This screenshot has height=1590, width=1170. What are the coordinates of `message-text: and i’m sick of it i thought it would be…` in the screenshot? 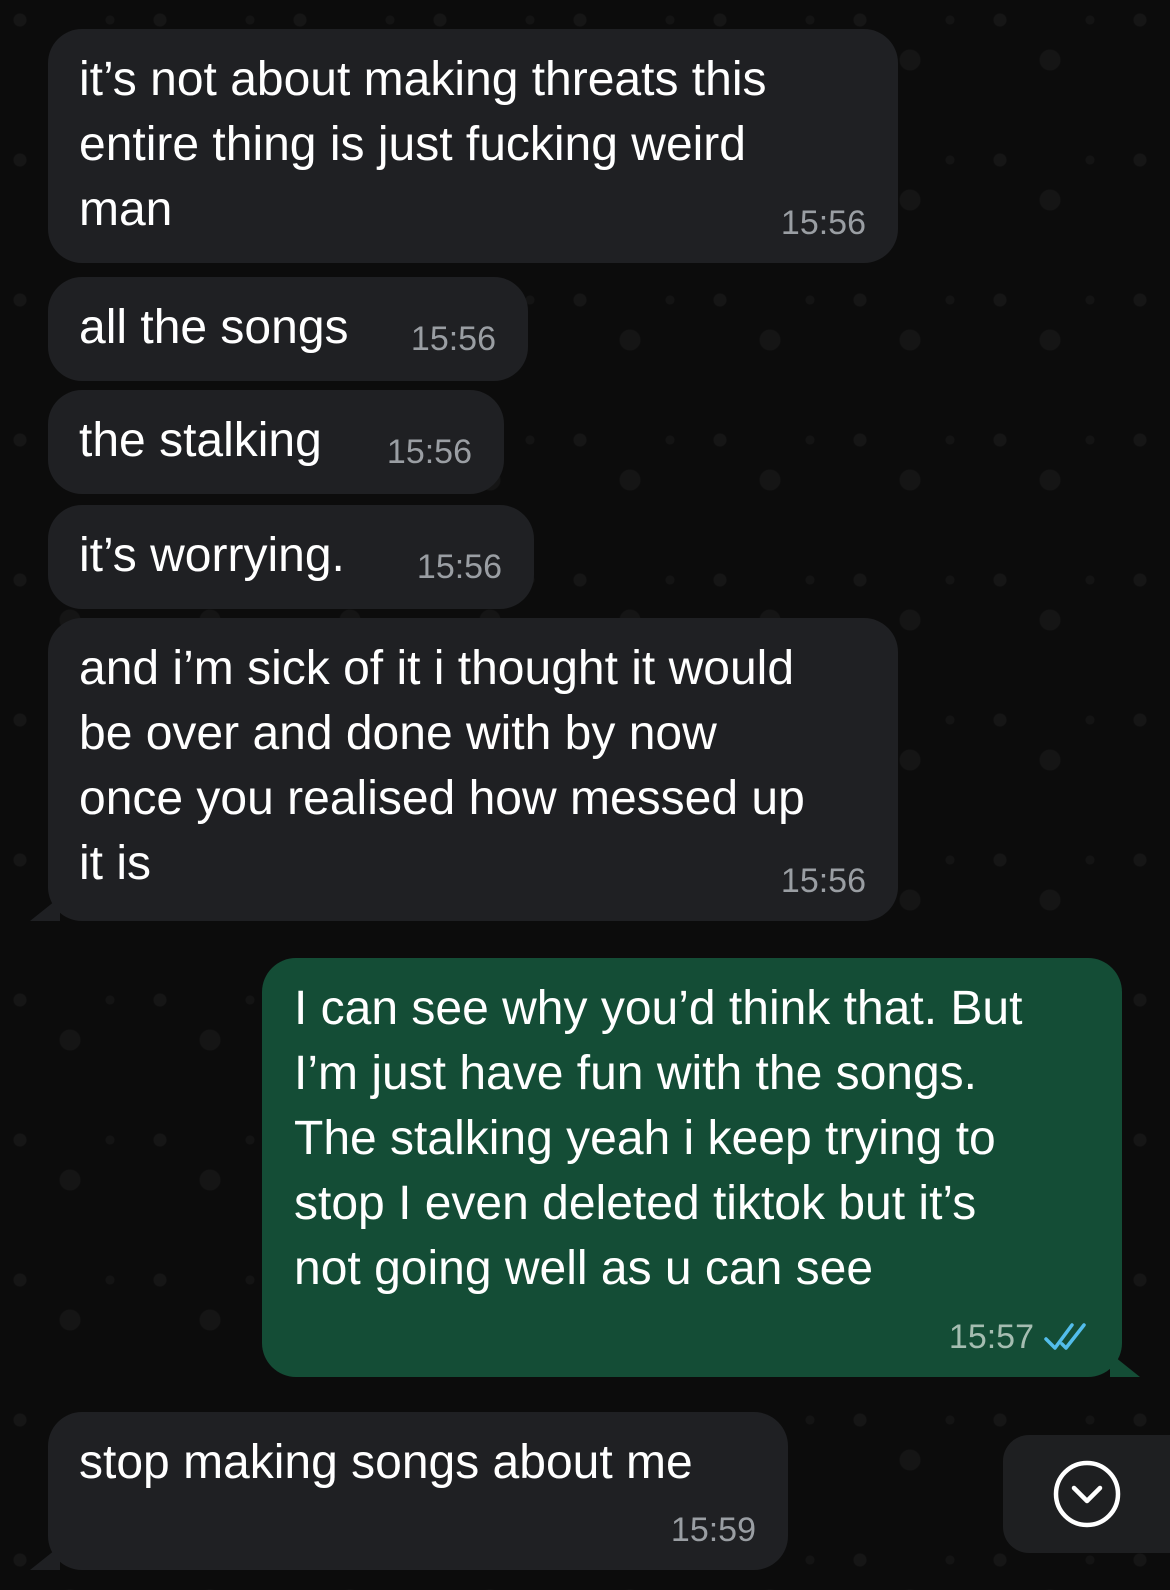 It's located at (442, 766).